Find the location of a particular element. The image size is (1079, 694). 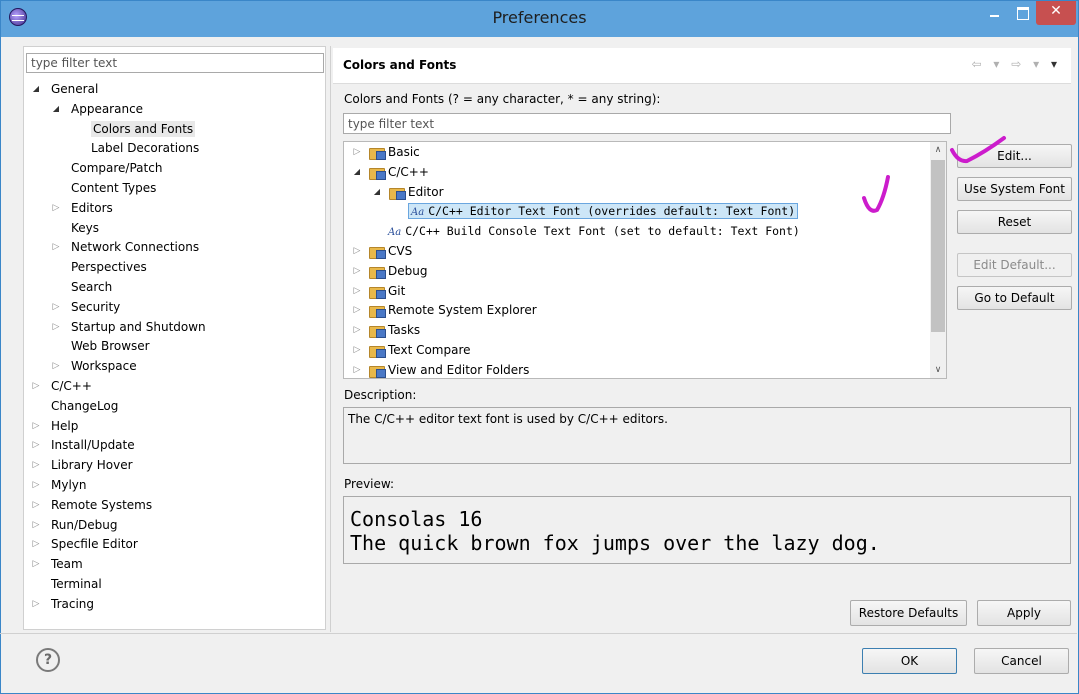

font-filter-input is located at coordinates (647, 123).